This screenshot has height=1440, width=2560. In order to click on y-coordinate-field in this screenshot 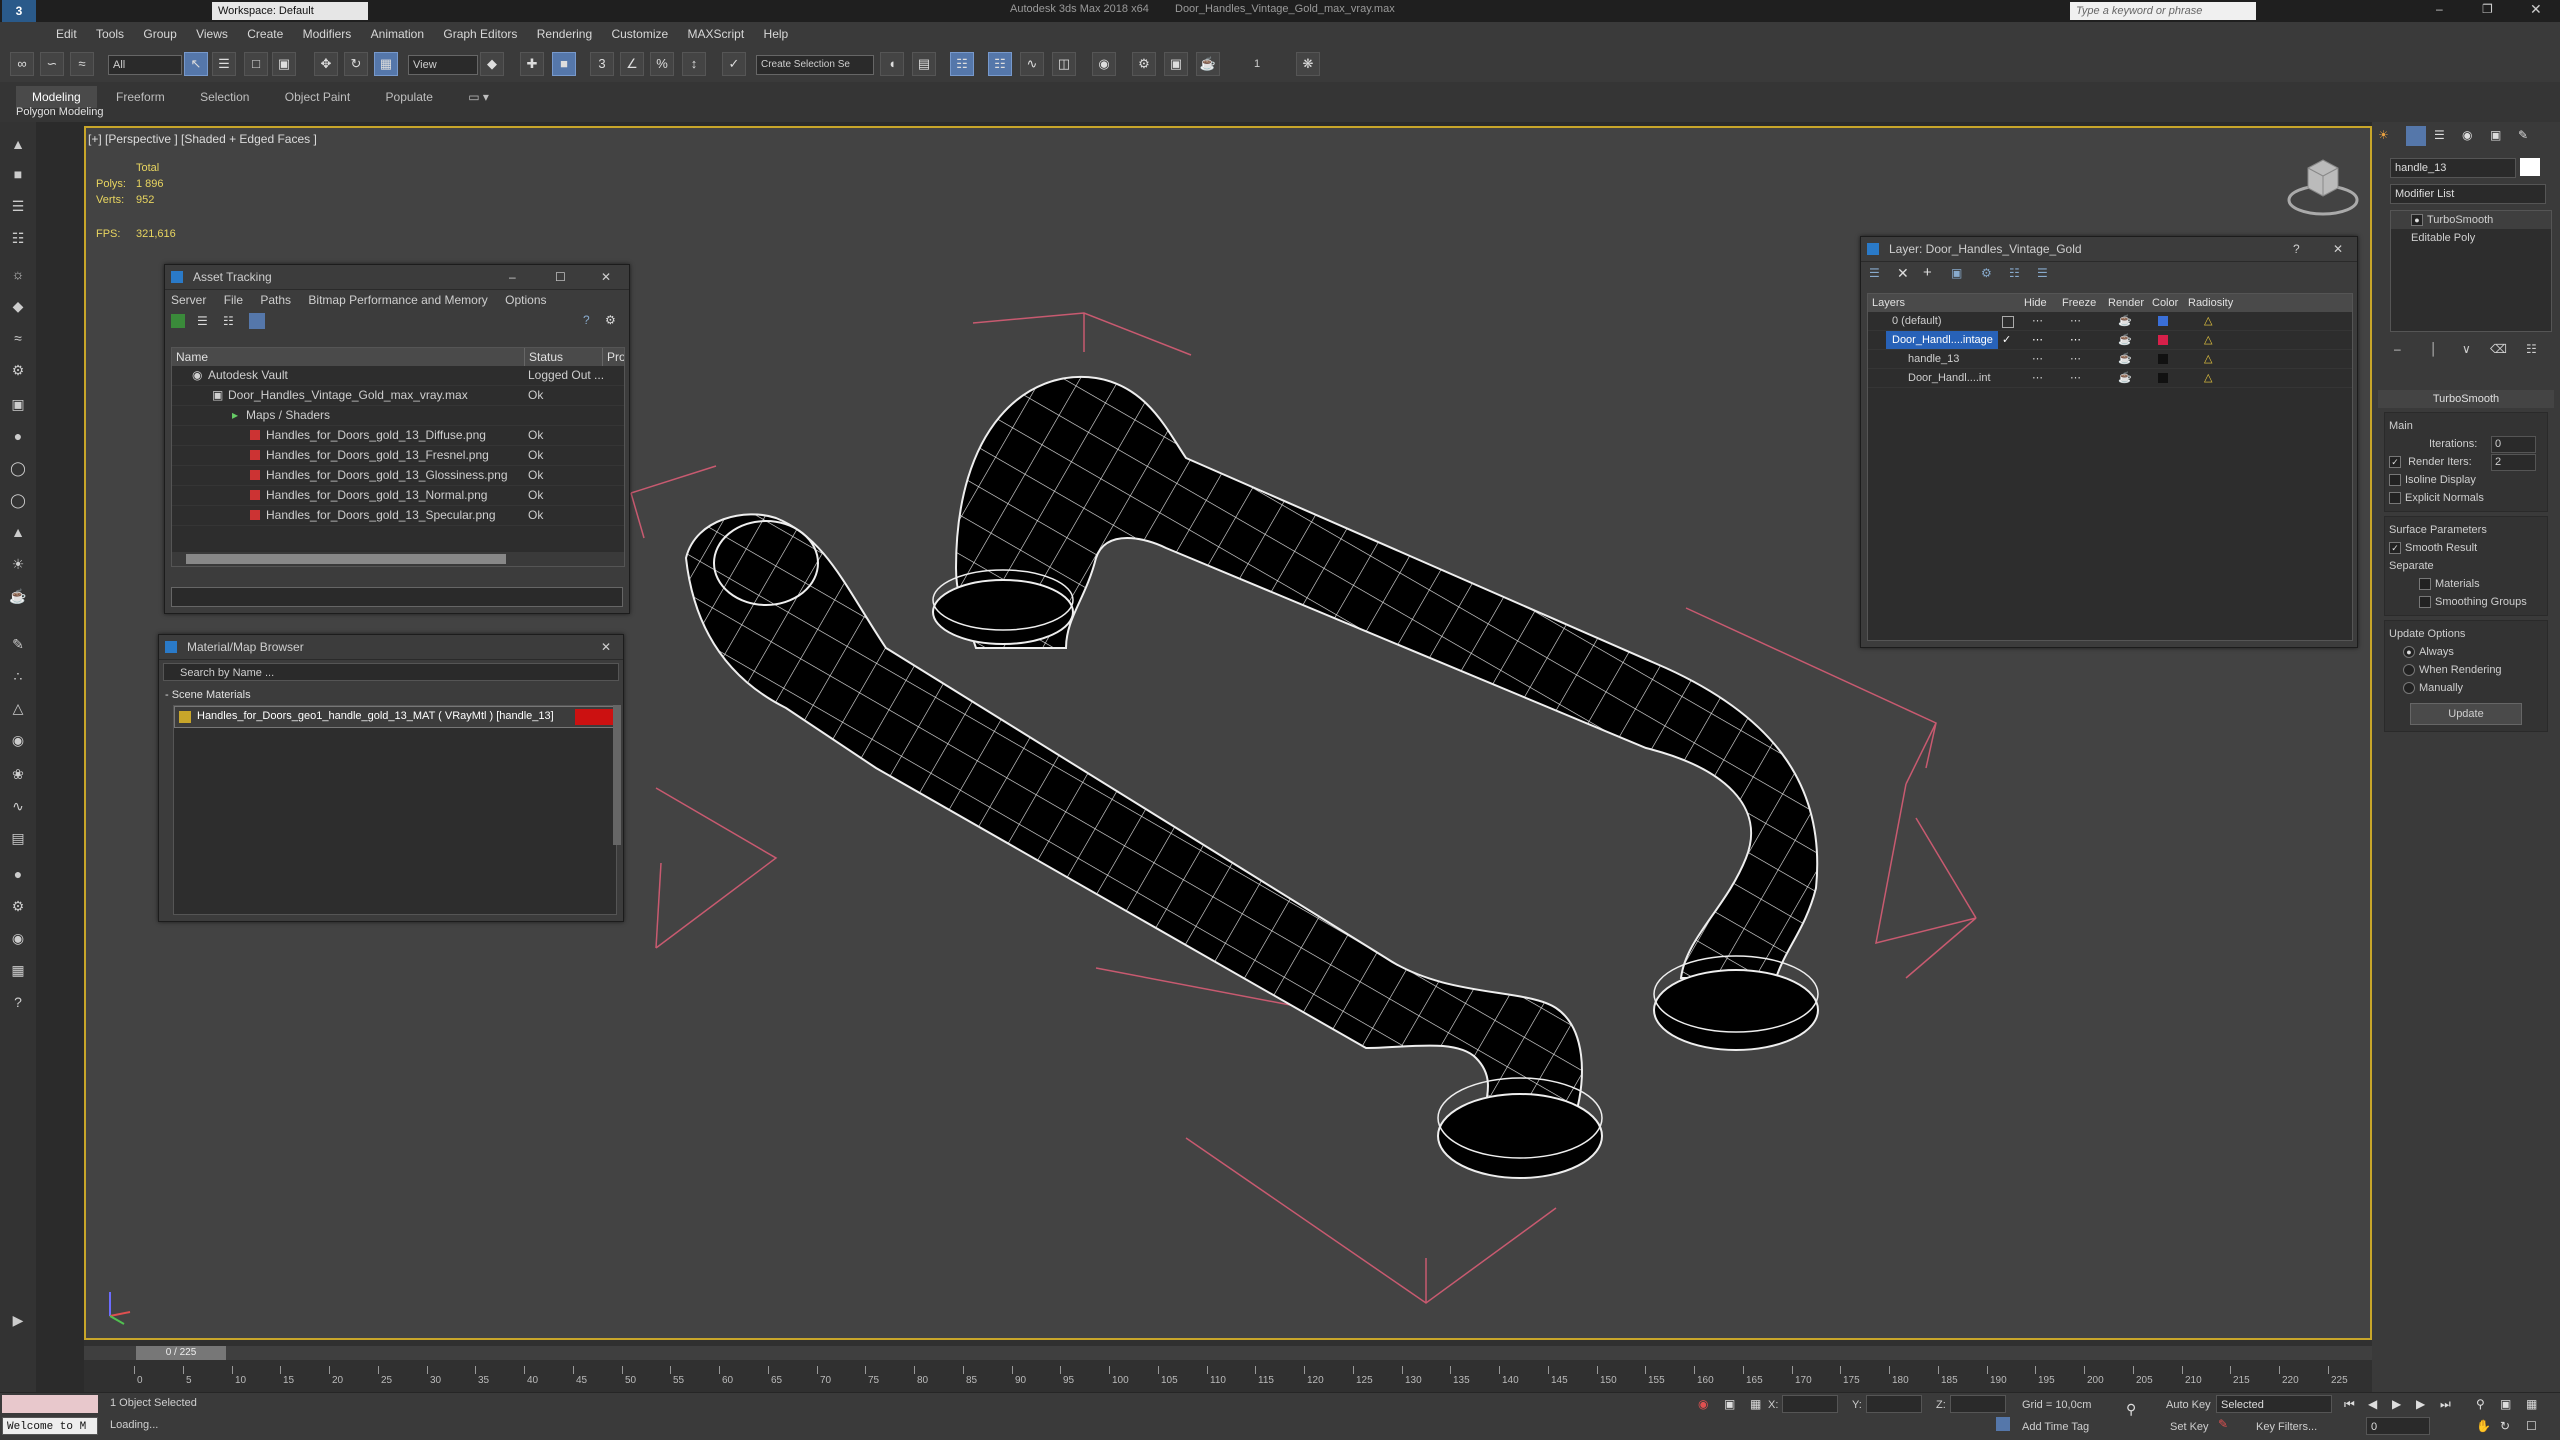, I will do `click(1894, 1404)`.